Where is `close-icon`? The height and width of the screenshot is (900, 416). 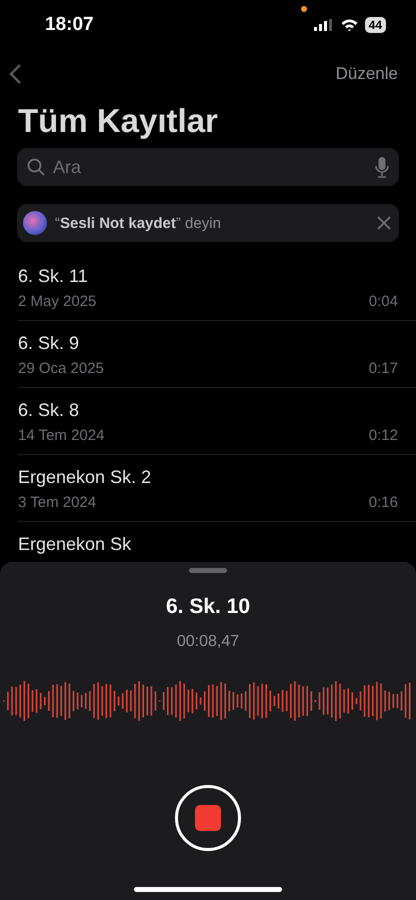 close-icon is located at coordinates (384, 223).